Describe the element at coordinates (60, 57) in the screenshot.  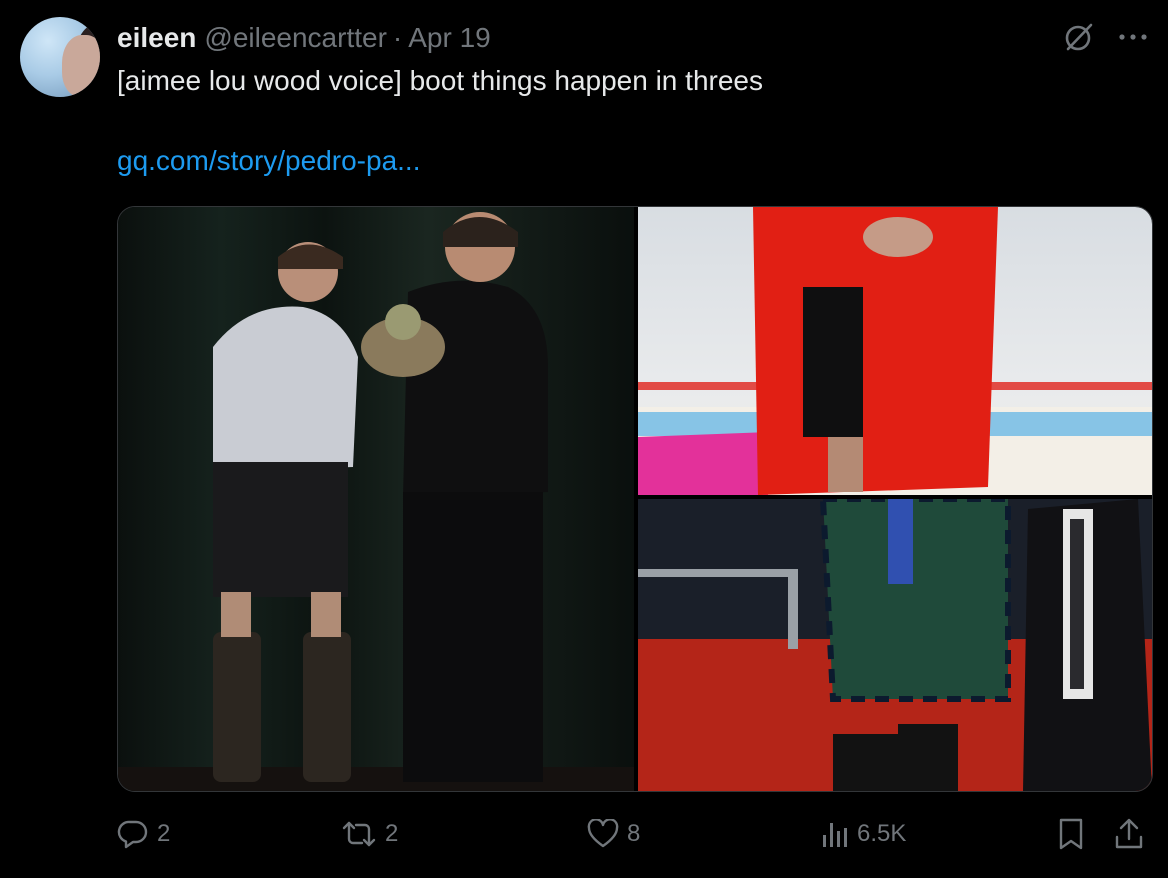
I see `avatar` at that location.